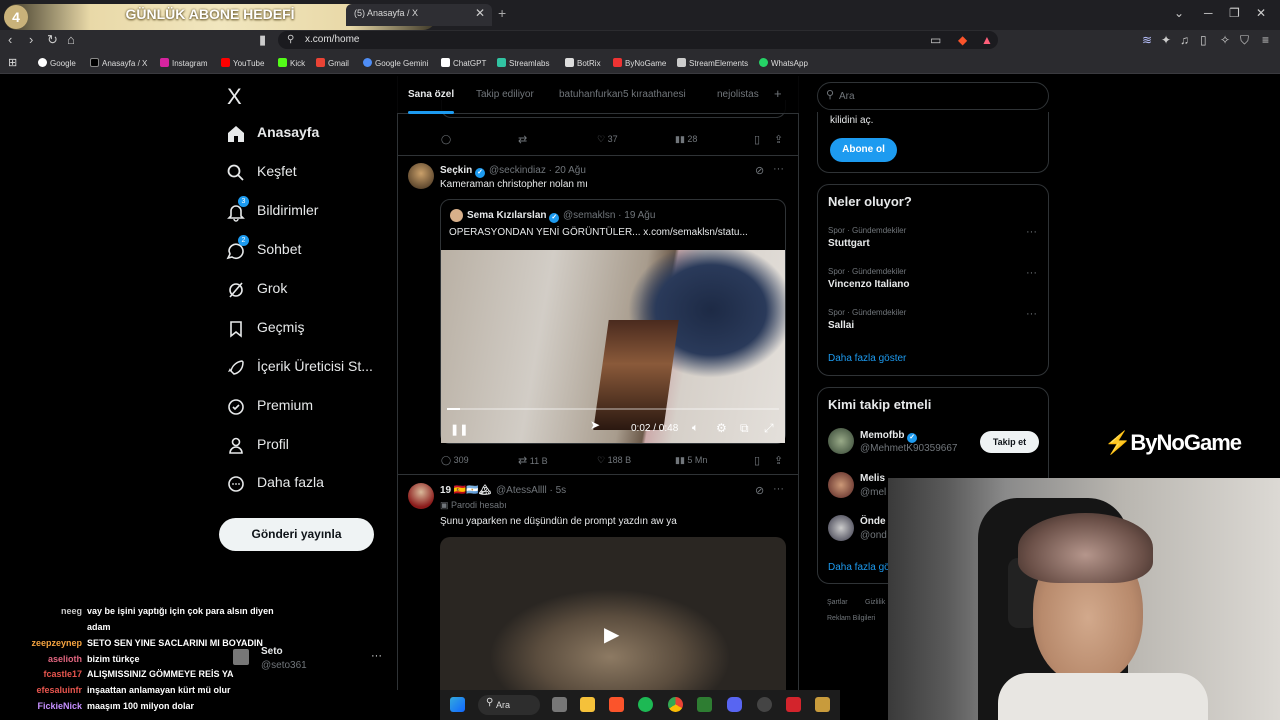 Image resolution: width=1280 pixels, height=720 pixels. Describe the element at coordinates (31, 39) in the screenshot. I see `forward-icon: ›` at that location.